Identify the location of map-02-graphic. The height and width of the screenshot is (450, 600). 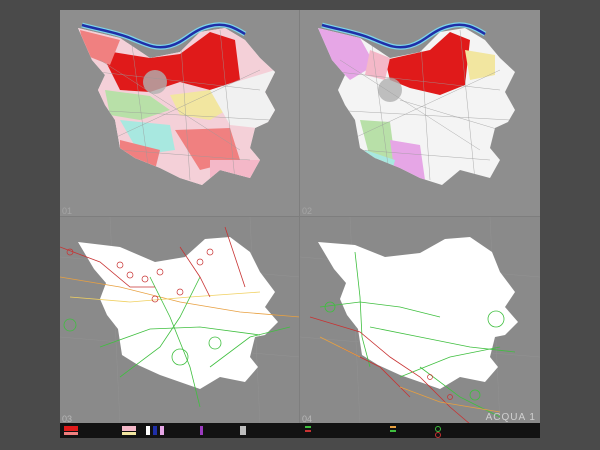
(416, 103).